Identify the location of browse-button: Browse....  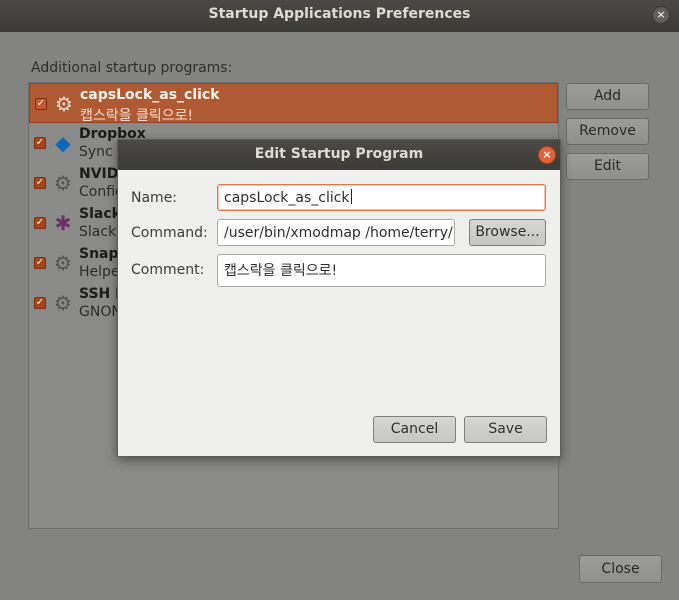
(507, 232).